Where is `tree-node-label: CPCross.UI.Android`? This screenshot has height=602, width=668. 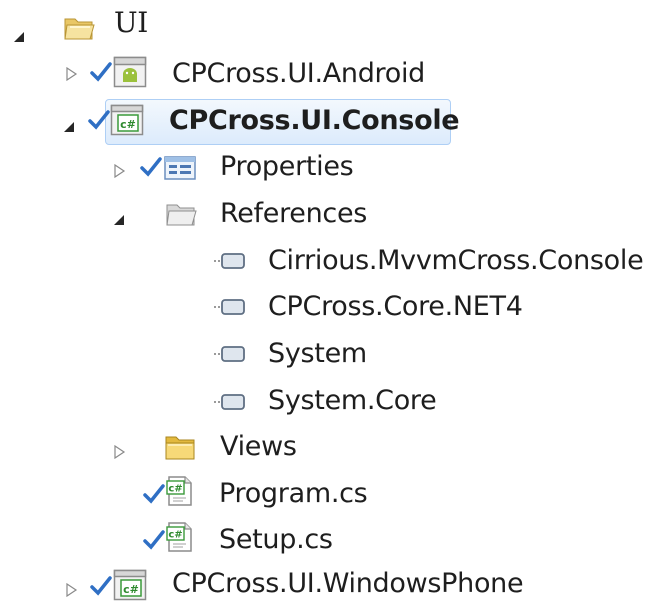 tree-node-label: CPCross.UI.Android is located at coordinates (299, 73).